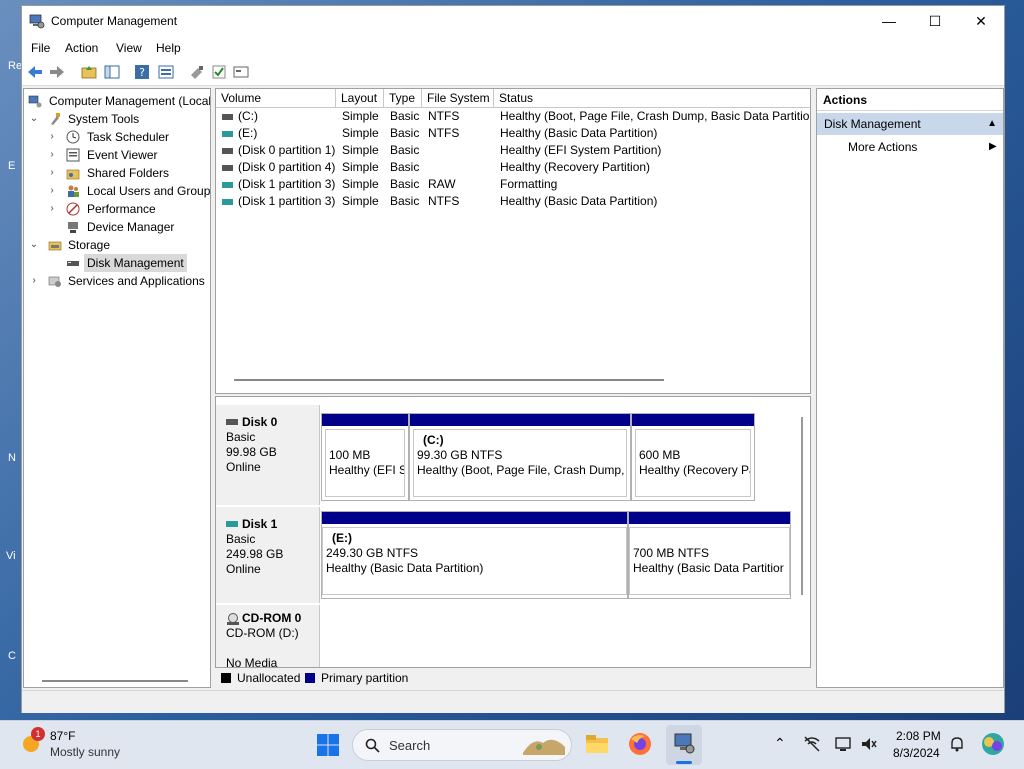  What do you see at coordinates (360, 98) in the screenshot?
I see `column-header-layout: Layout` at bounding box center [360, 98].